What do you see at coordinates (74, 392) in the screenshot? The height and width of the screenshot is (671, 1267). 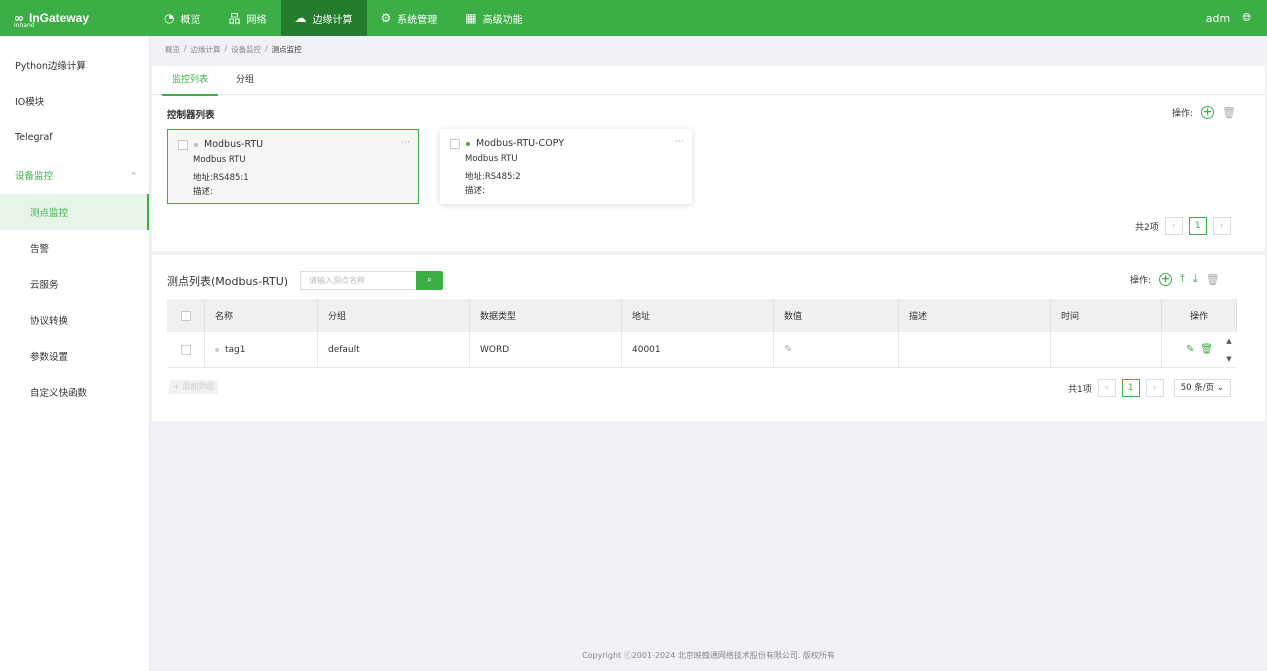 I see `sidebar-item-custom-func: 自定义快函数` at bounding box center [74, 392].